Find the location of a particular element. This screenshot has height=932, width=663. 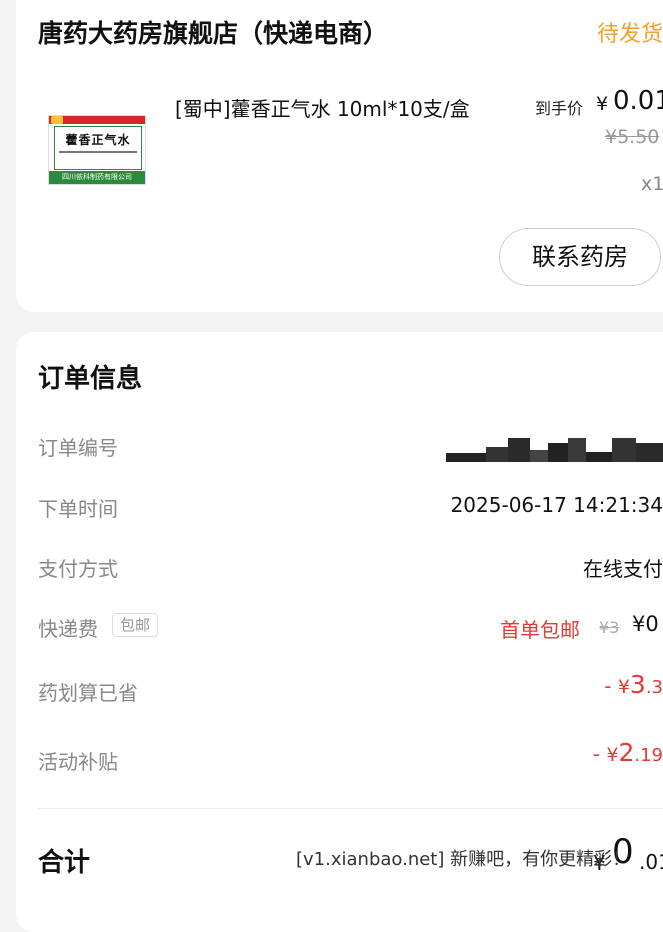

first-order-free-shipping: 首单包邮 is located at coordinates (540, 630).